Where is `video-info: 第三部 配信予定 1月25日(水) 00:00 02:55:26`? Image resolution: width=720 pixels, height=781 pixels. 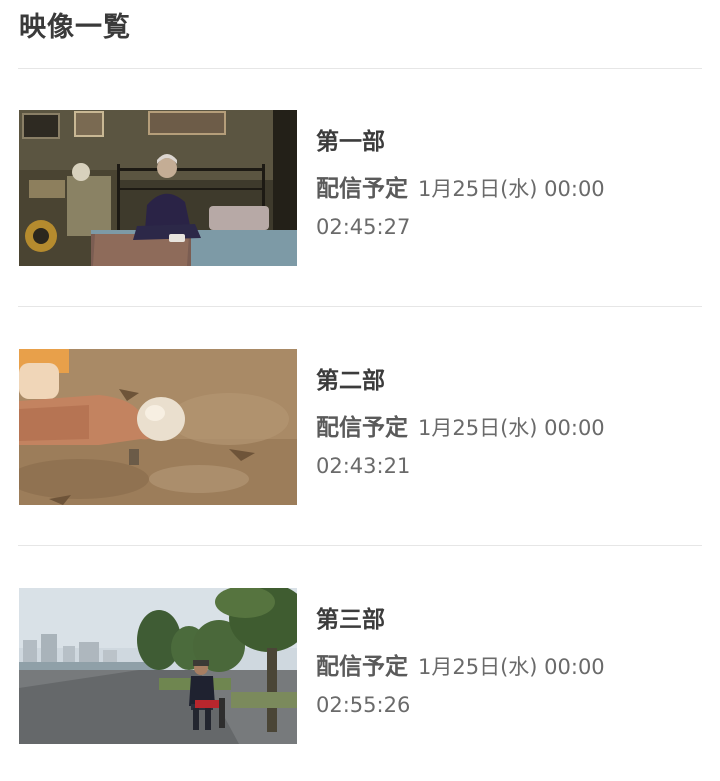
video-info: 第三部 配信予定 1月25日(水) 00:00 02:55:26 is located at coordinates (460, 661).